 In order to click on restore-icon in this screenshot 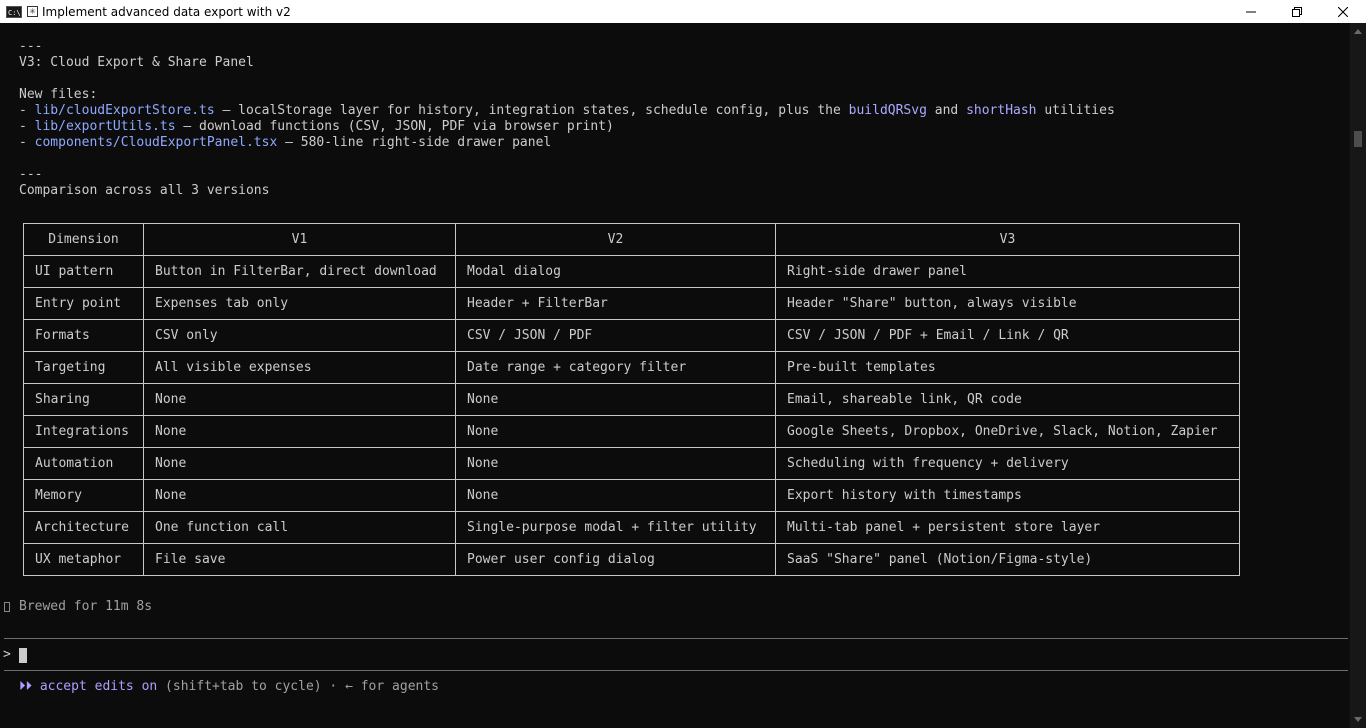, I will do `click(1297, 11)`.